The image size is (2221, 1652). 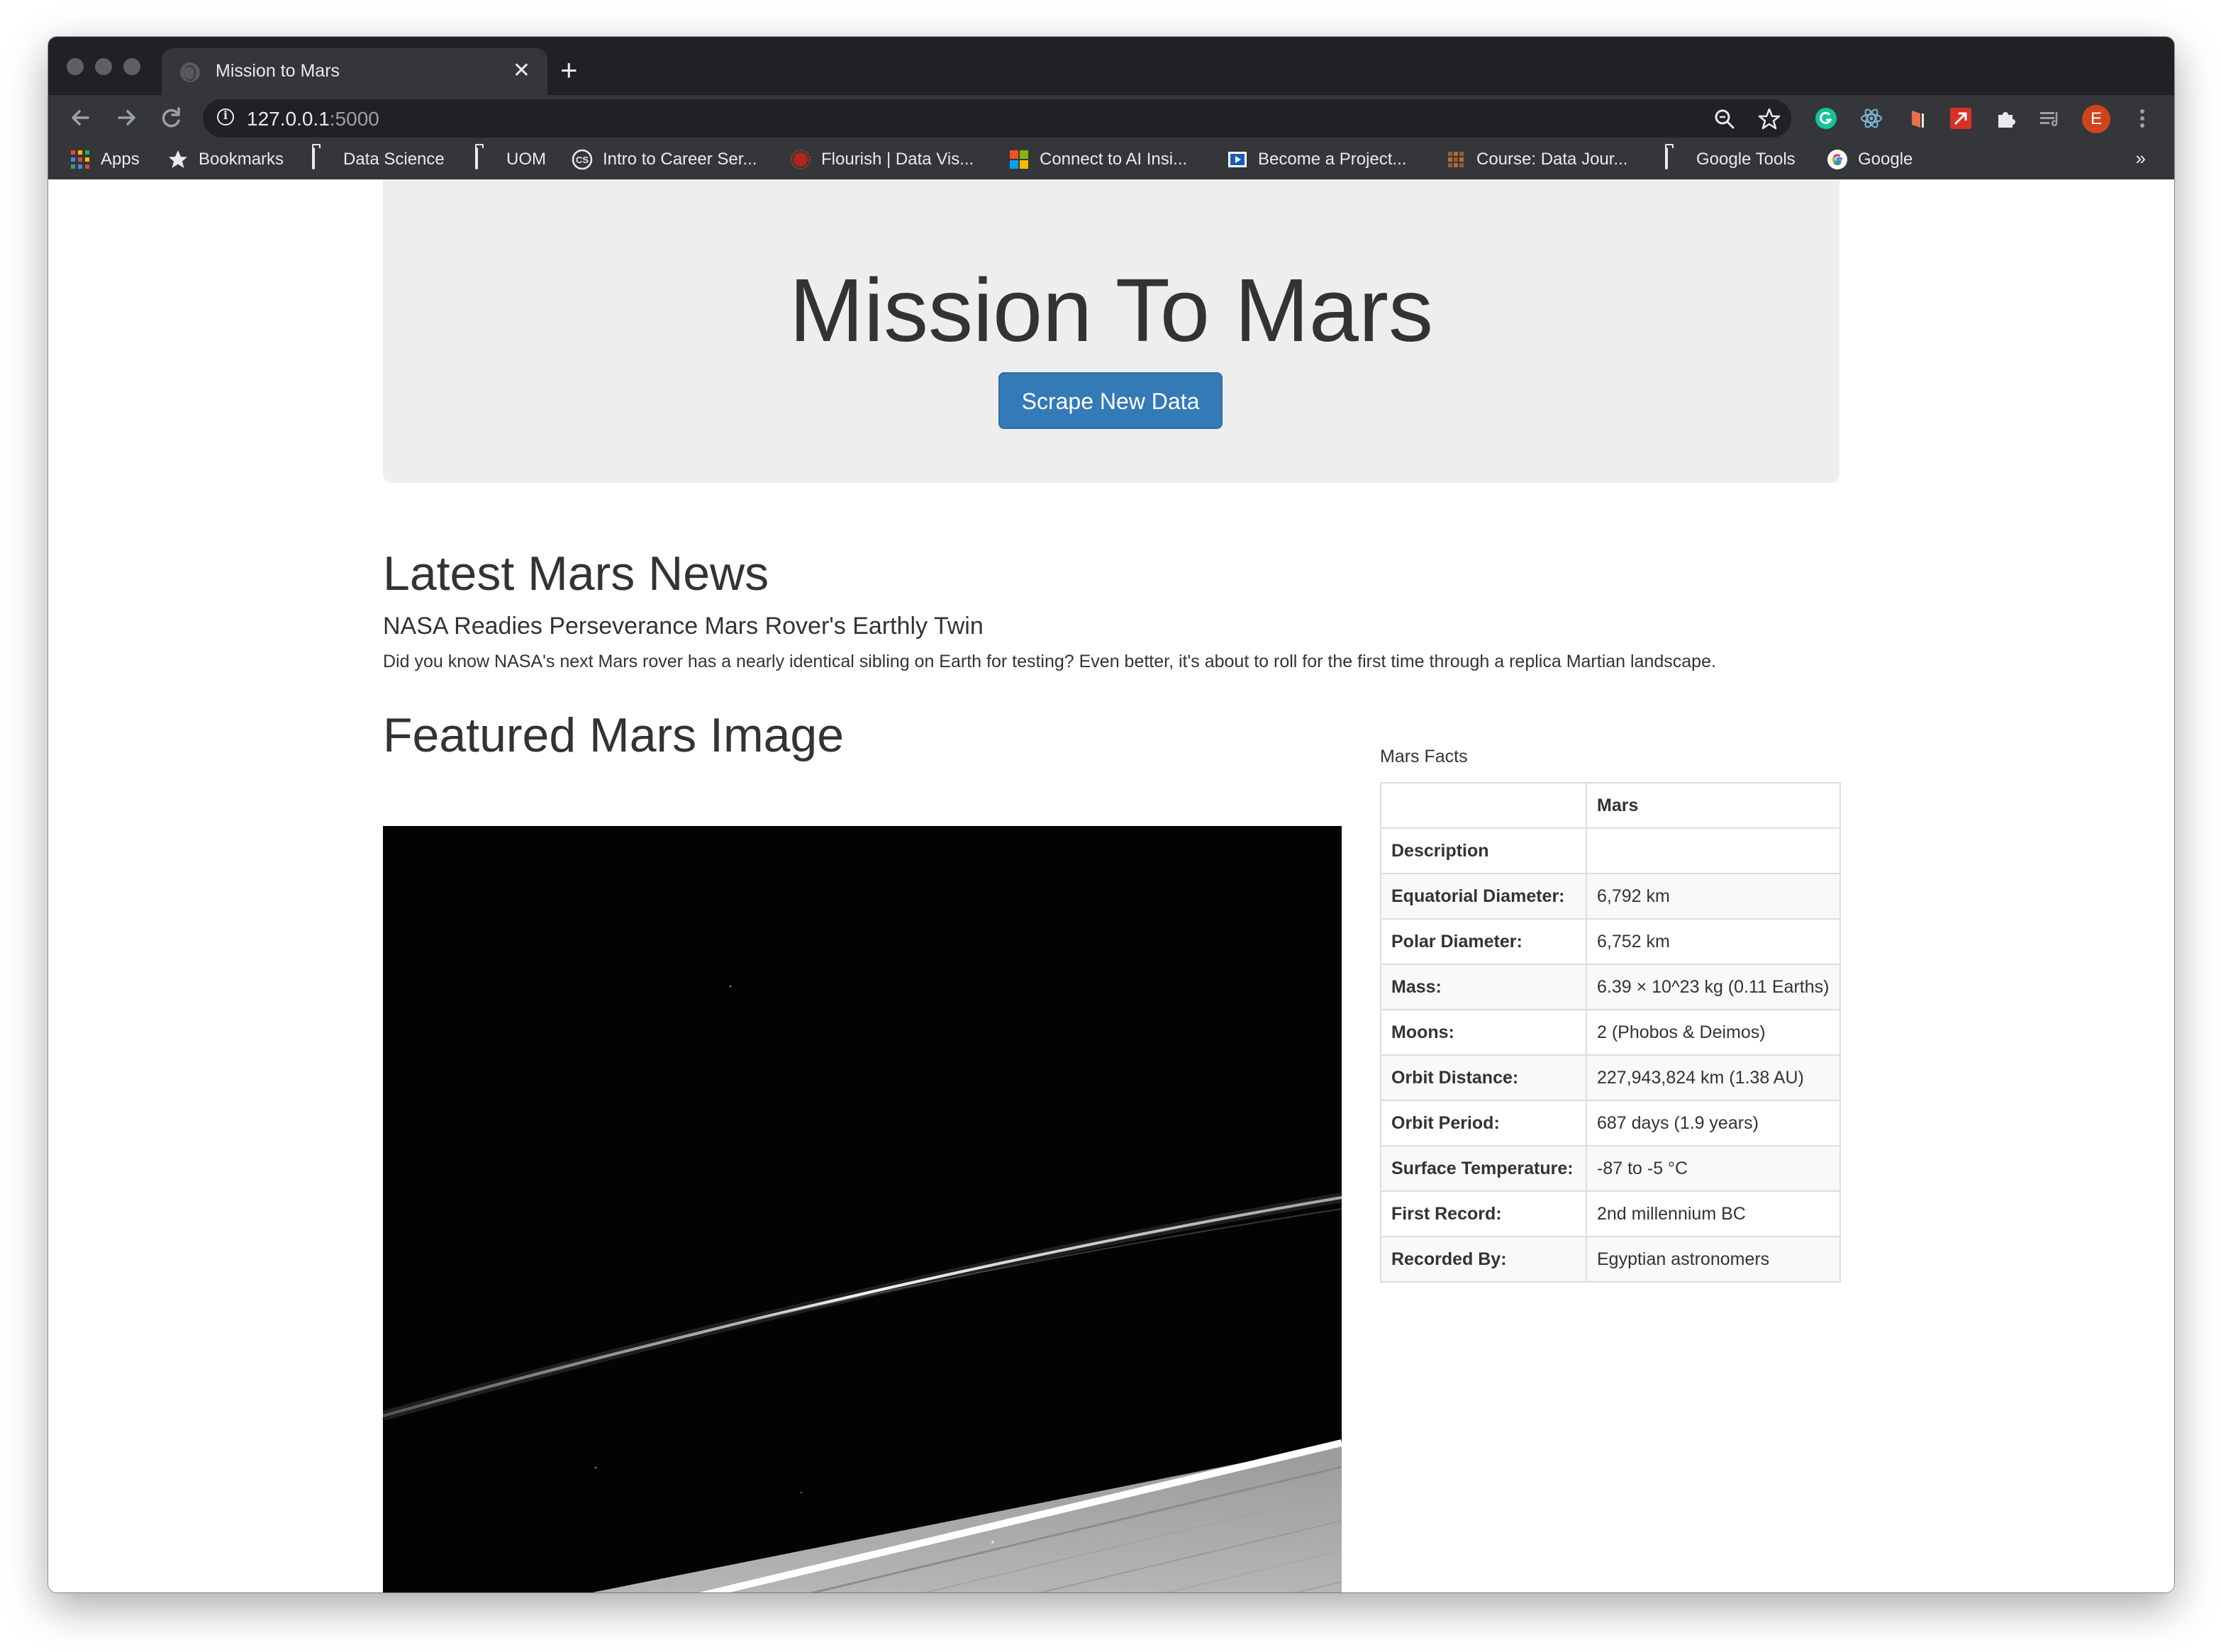 I want to click on bookmark-label: Apps, so click(x=120, y=159).